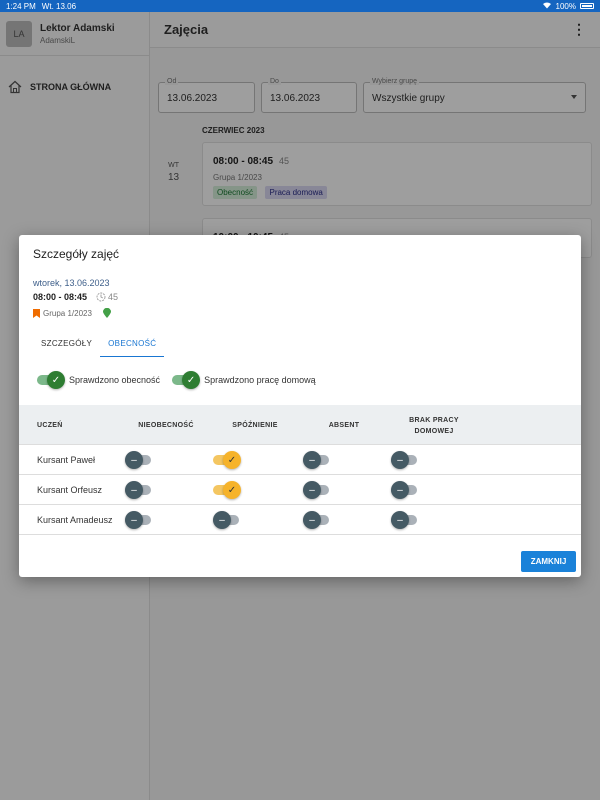 The image size is (600, 800). What do you see at coordinates (115, 380) in the screenshot?
I see `attendance-checked-label: Sprawdzono obecność` at bounding box center [115, 380].